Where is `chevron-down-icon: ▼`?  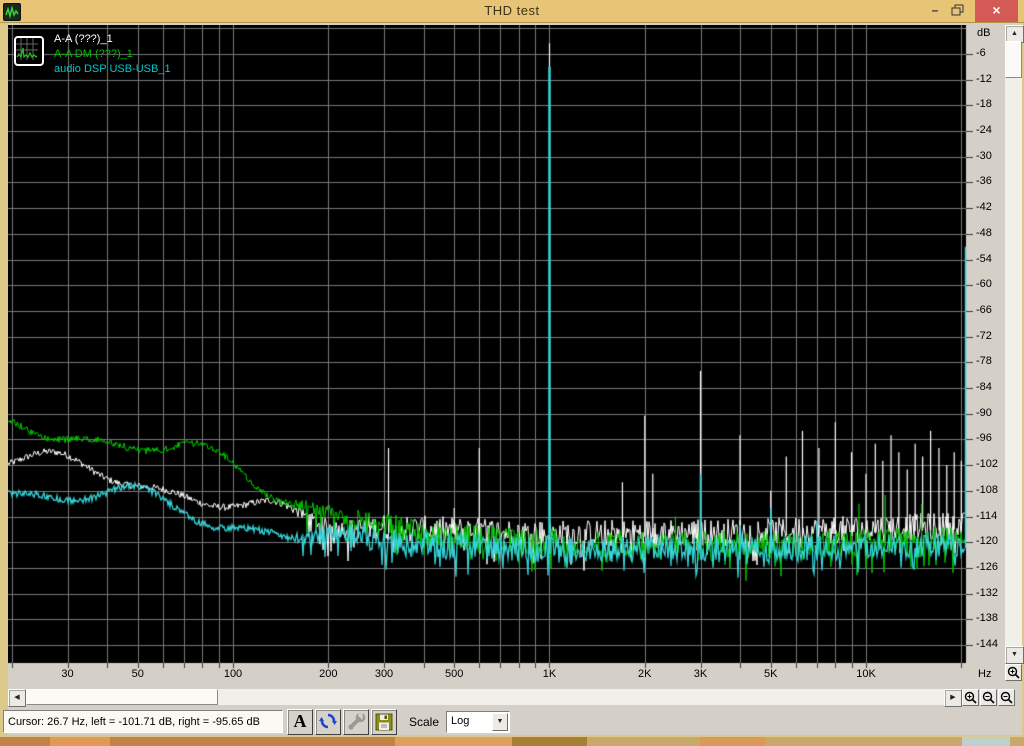 chevron-down-icon: ▼ is located at coordinates (500, 721).